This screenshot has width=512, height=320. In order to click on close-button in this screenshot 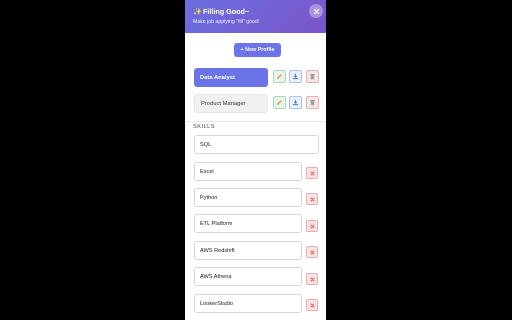, I will do `click(316, 11)`.